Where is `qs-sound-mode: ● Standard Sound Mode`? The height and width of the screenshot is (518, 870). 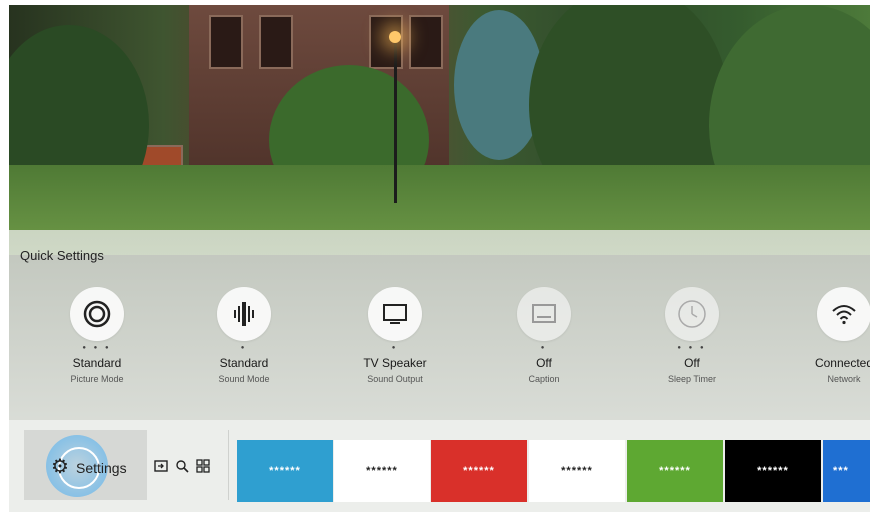
qs-sound-mode: ● Standard Sound Mode is located at coordinates (244, 335).